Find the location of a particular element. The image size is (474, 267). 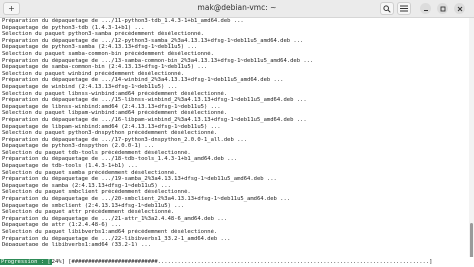

menu-button is located at coordinates (404, 8).